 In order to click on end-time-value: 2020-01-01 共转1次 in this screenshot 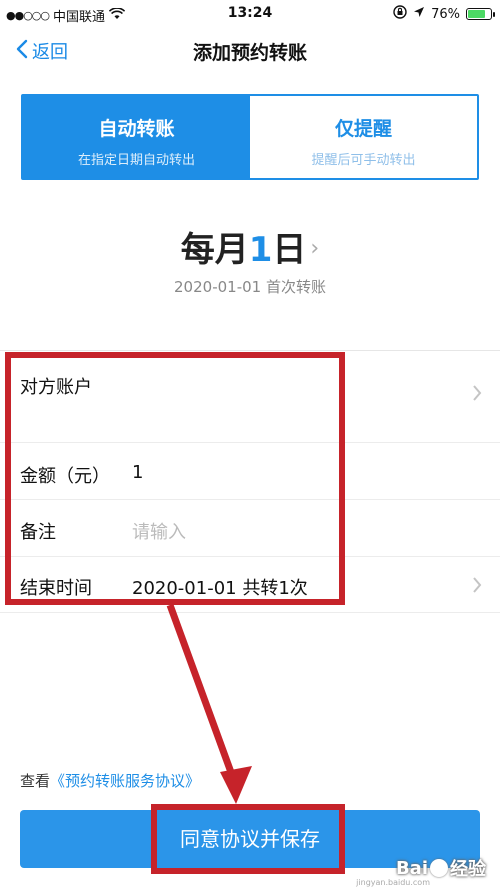, I will do `click(220, 588)`.